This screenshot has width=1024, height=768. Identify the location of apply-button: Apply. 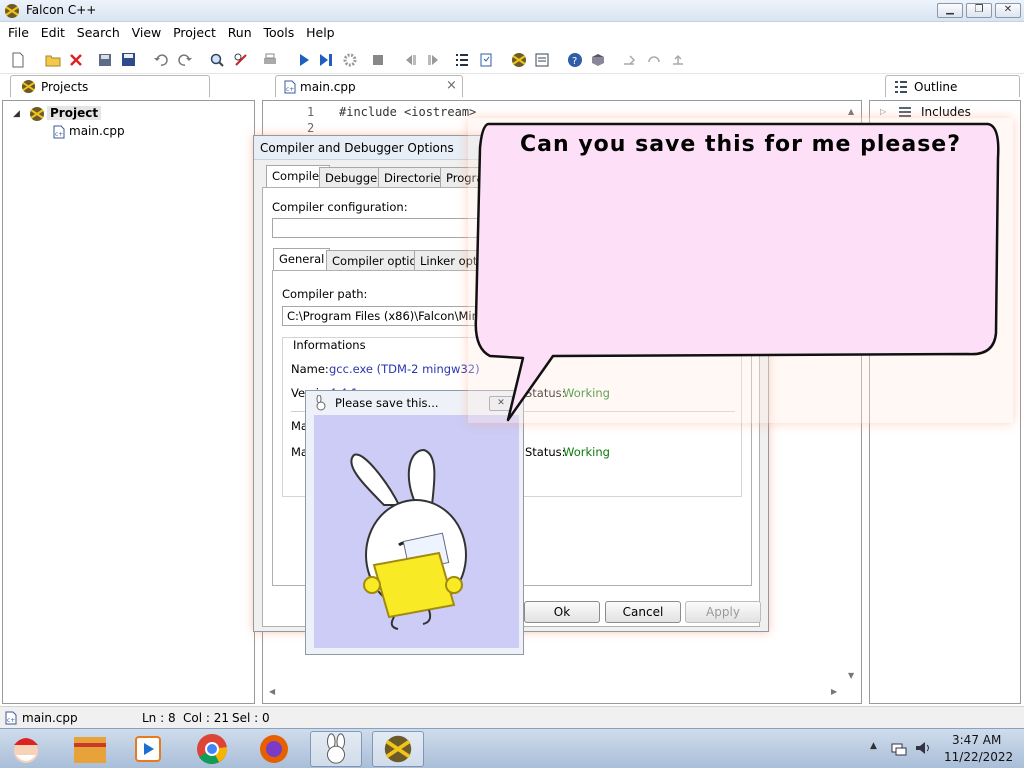
(723, 612).